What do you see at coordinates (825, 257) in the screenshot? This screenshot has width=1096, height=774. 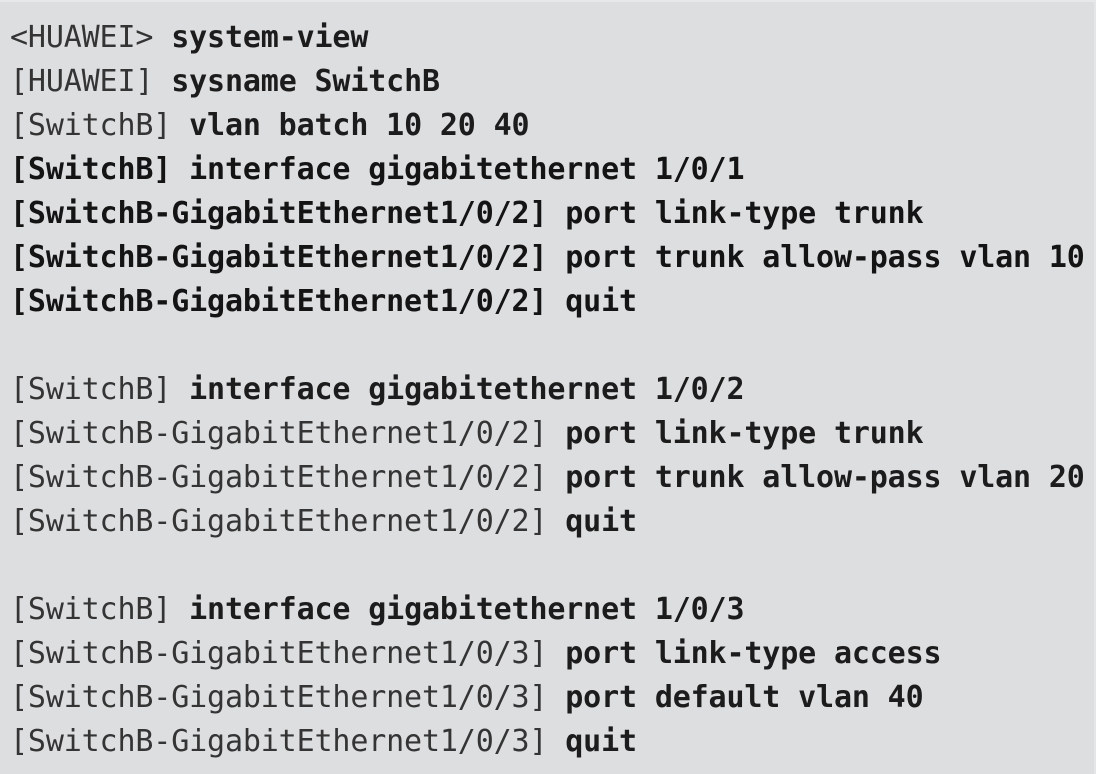 I see `terminal-command: port trunk allow-pass vlan 10` at bounding box center [825, 257].